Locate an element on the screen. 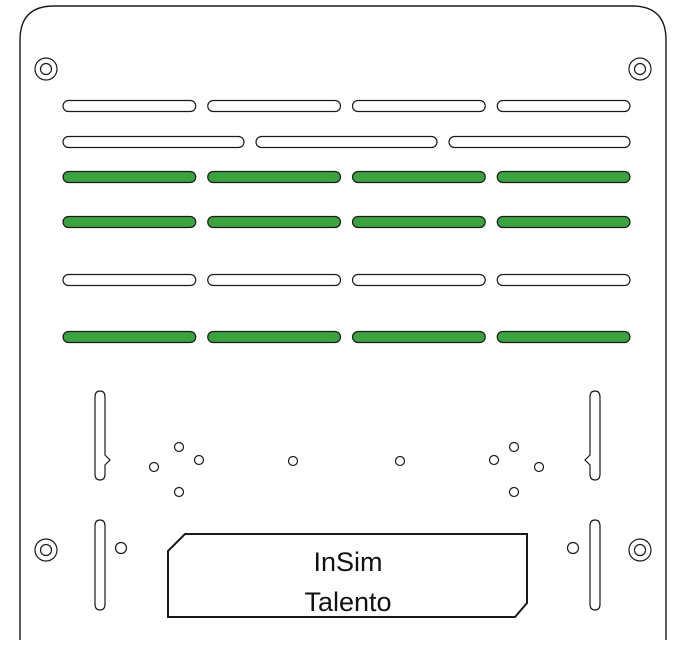 This screenshot has height=659, width=686. center-hole-right is located at coordinates (400, 461).